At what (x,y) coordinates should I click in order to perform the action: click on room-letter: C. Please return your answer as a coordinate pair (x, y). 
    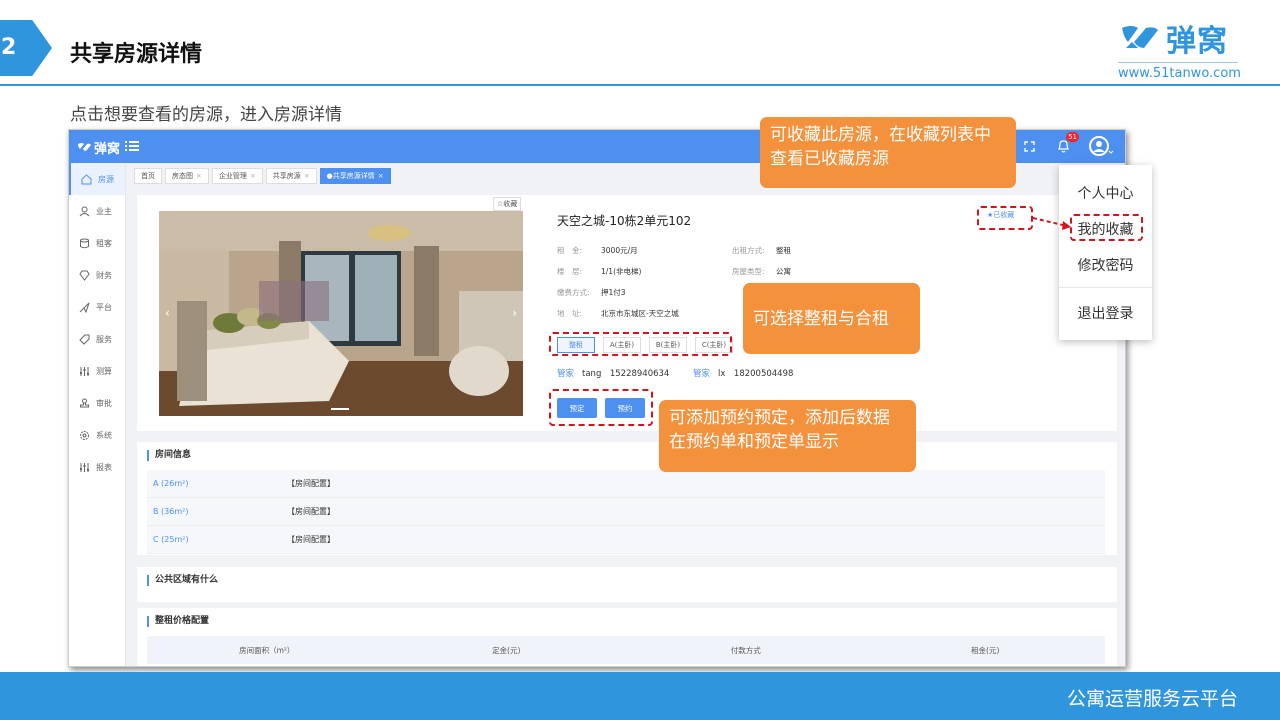
    Looking at the image, I should click on (156, 539).